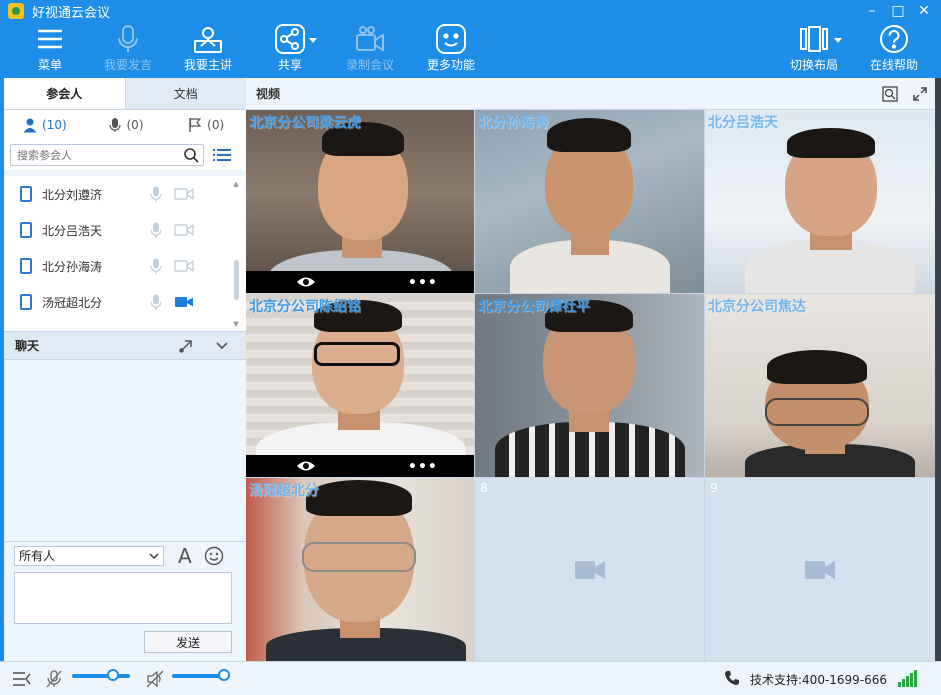 This screenshot has width=941, height=695. What do you see at coordinates (71, 13) in the screenshot?
I see `window-title: 好视通云会议` at bounding box center [71, 13].